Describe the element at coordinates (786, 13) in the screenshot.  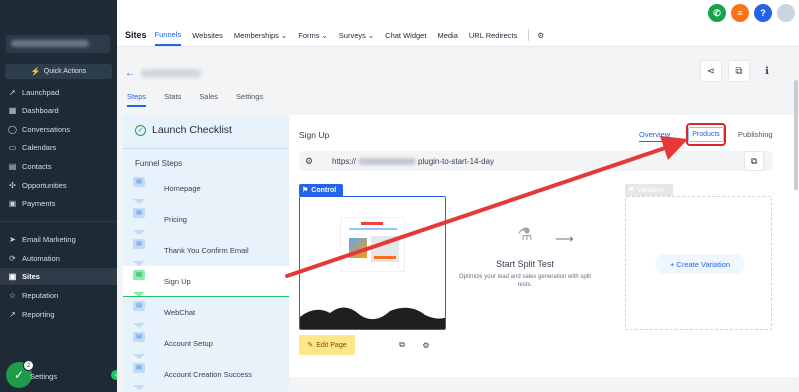
I see `avatar` at that location.